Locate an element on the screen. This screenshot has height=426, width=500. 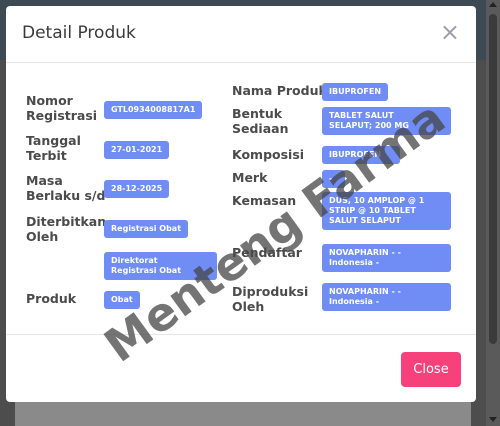
value-merk: - is located at coordinates (333, 179).